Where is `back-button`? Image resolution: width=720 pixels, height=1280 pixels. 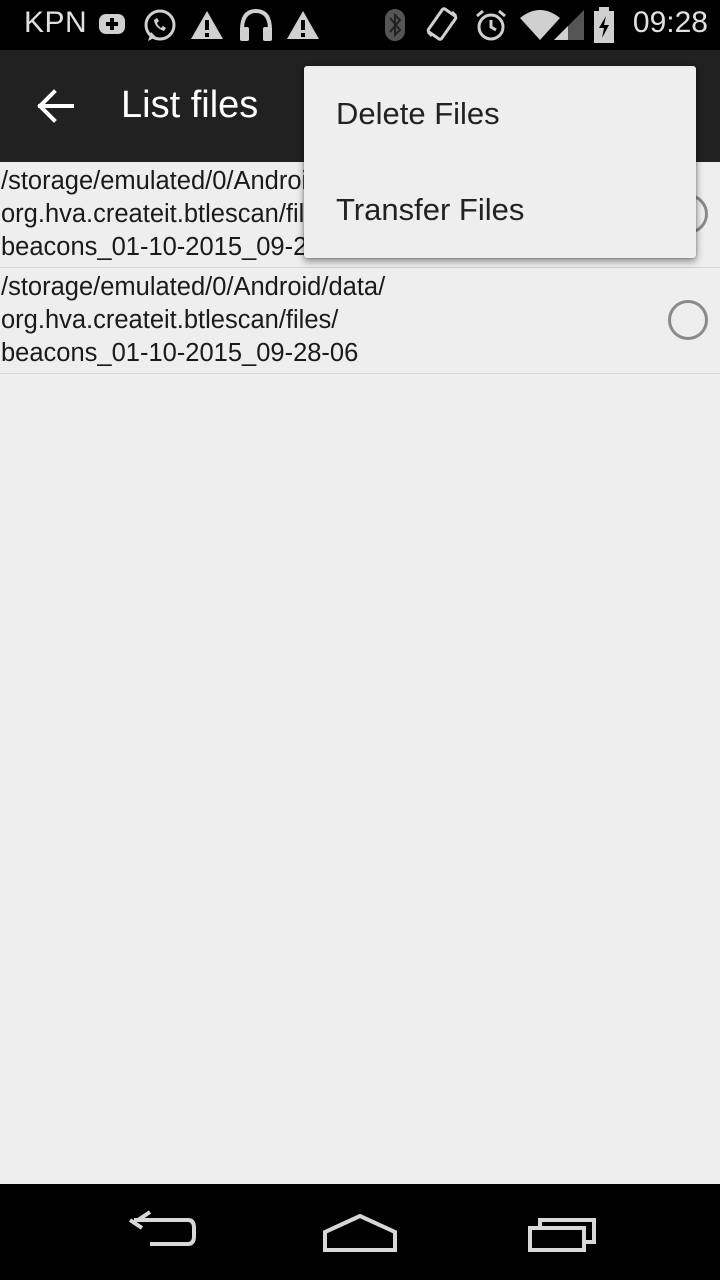 back-button is located at coordinates (56, 106).